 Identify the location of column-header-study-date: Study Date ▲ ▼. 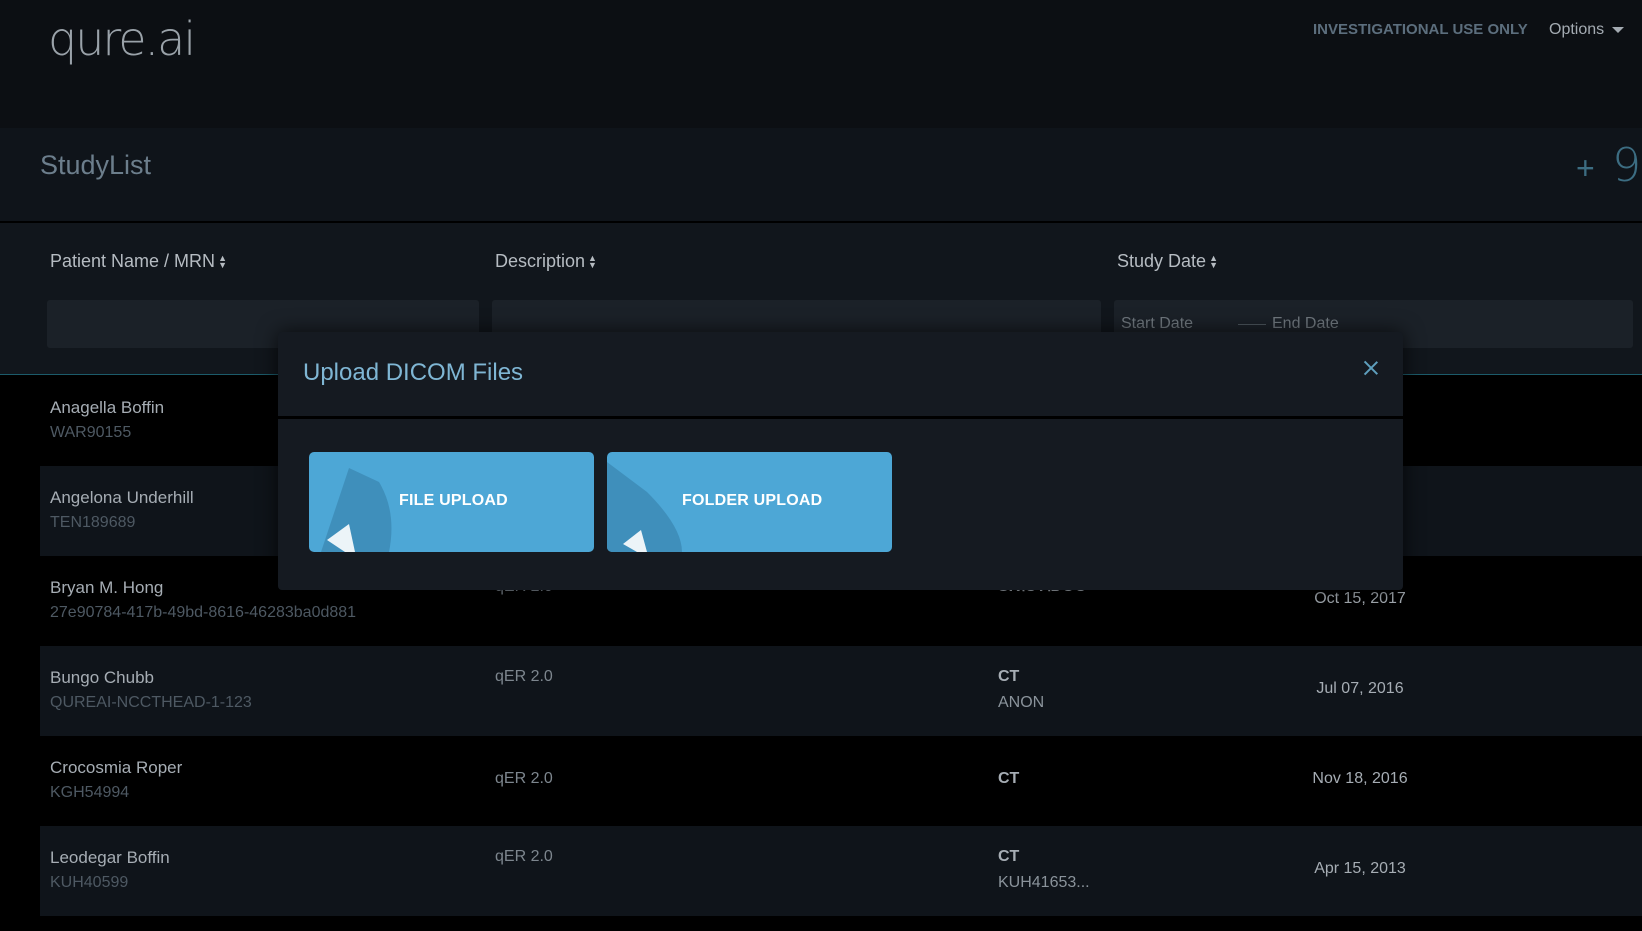
(1167, 261).